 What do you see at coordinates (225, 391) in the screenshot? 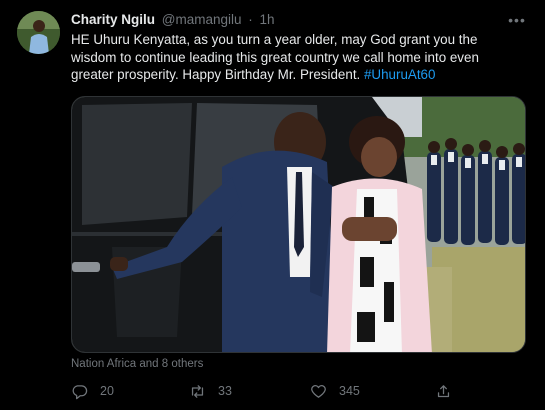
I see `retweet-count: 33` at bounding box center [225, 391].